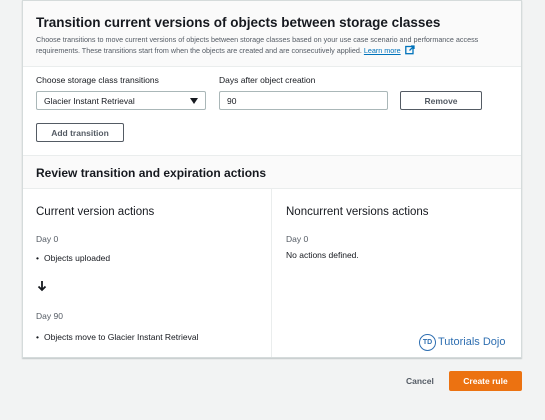 The image size is (545, 420). Describe the element at coordinates (322, 255) in the screenshot. I see `no-actions-text: No actions defined.` at that location.